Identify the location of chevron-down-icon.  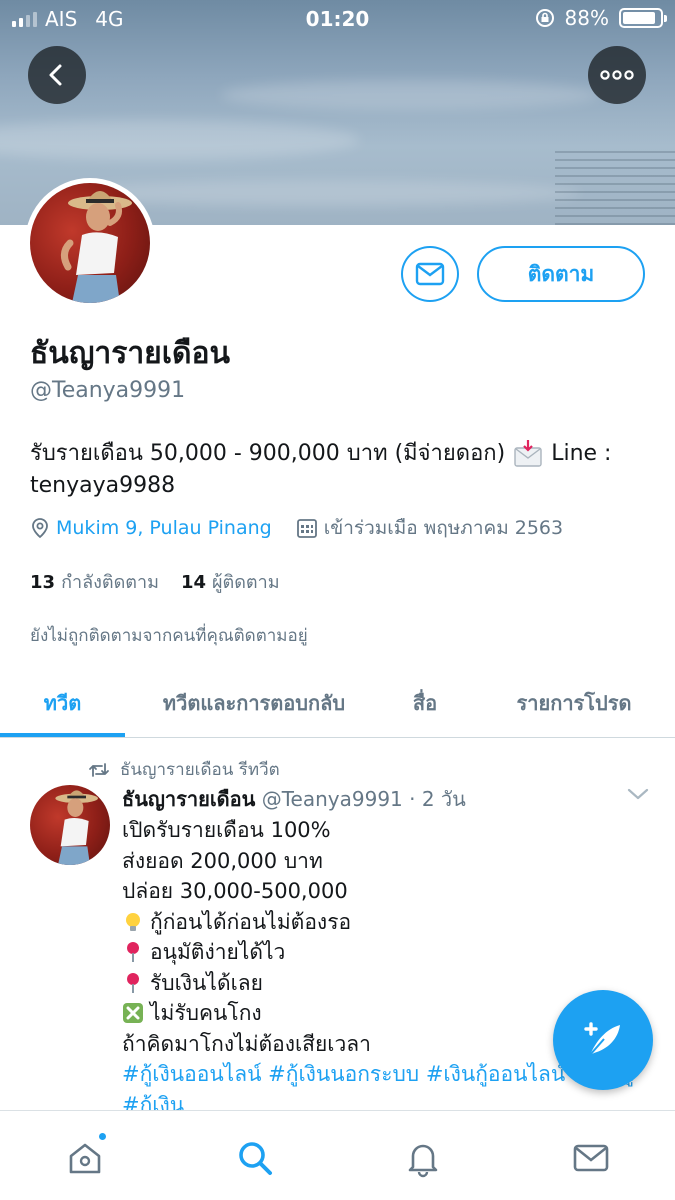
(638, 794).